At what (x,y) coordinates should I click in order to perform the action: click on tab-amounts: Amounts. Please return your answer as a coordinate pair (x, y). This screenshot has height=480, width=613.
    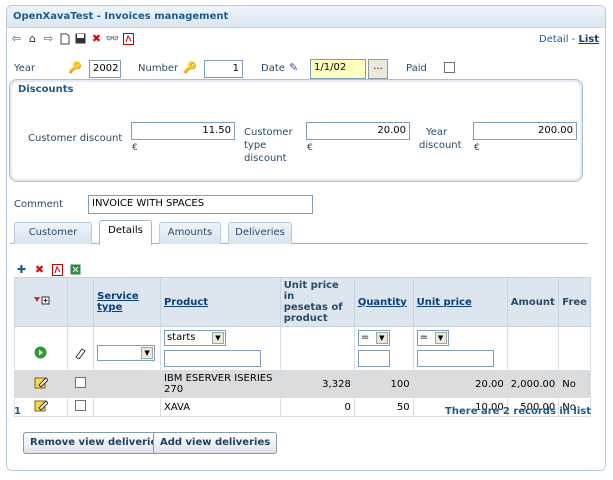
    Looking at the image, I should click on (190, 233).